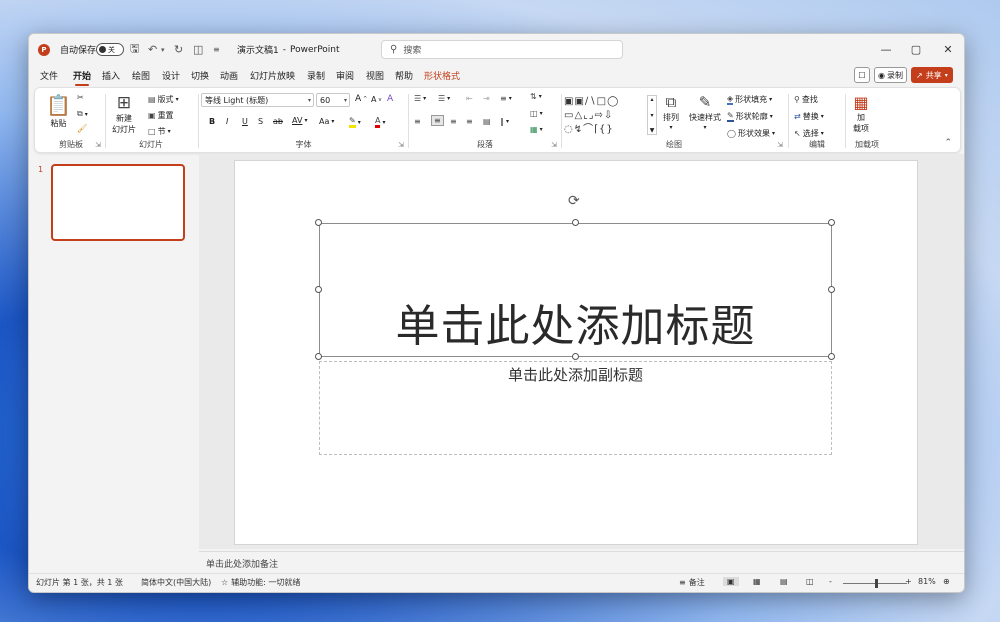  What do you see at coordinates (692, 582) in the screenshot?
I see `notes-toggle-button: ≡ 备注` at bounding box center [692, 582].